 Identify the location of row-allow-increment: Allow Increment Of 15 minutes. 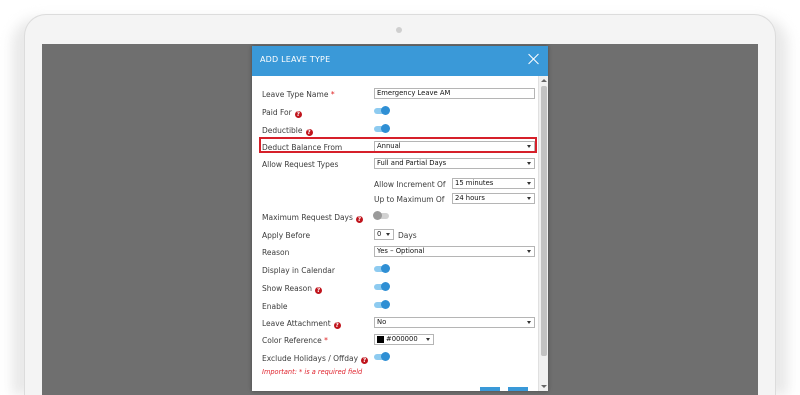
(400, 185).